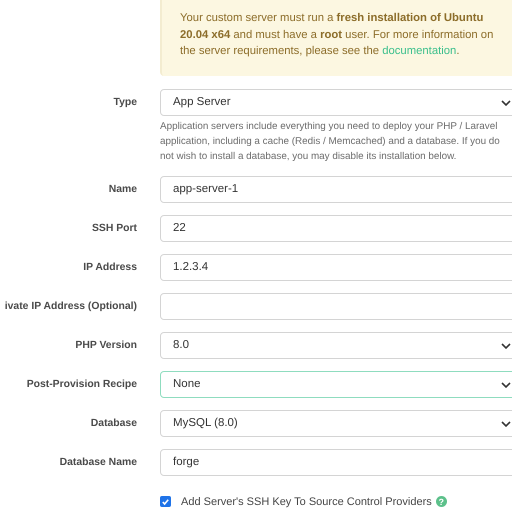 This screenshot has width=512, height=512. What do you see at coordinates (336, 267) in the screenshot?
I see `input-field: 1.2.3.4` at bounding box center [336, 267].